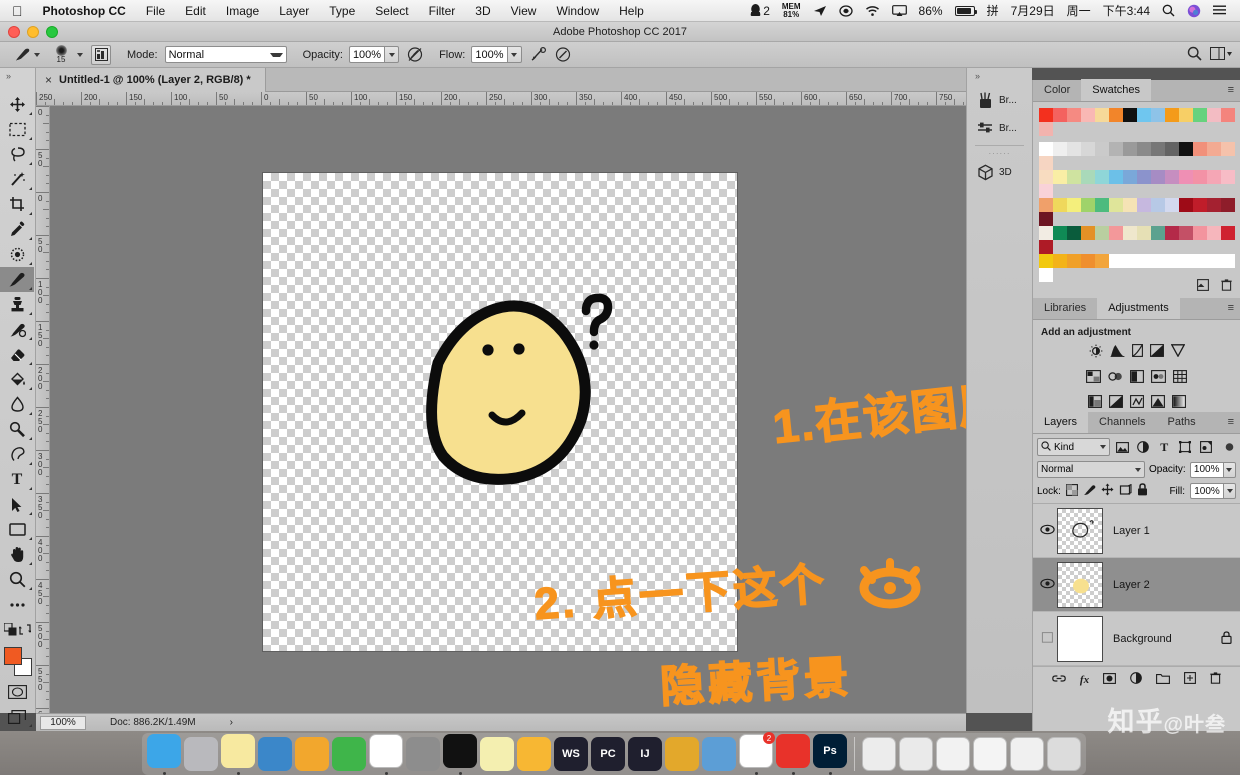  Describe the element at coordinates (151, 80) in the screenshot. I see `document-tab: × Untitled-1 @ 100% (Layer 2, RGB/8) *` at that location.